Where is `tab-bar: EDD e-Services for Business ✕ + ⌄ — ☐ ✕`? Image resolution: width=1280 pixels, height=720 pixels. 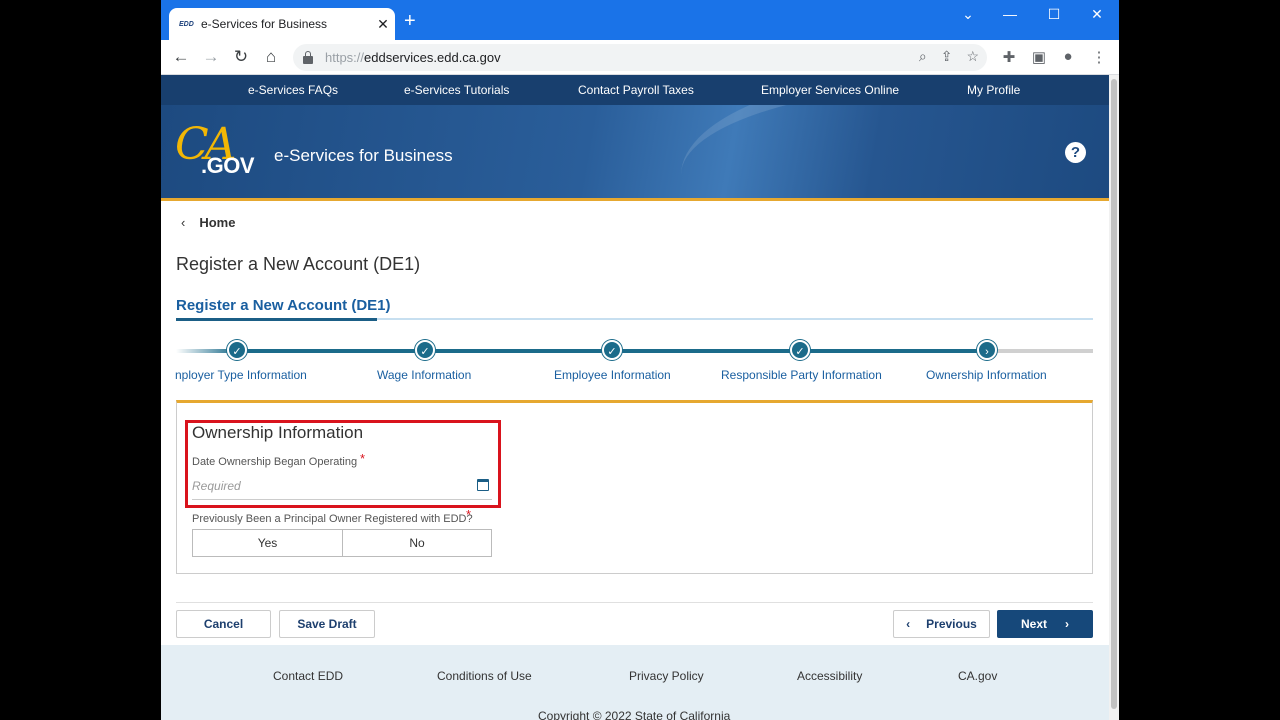 tab-bar: EDD e-Services for Business ✕ + ⌄ — ☐ ✕ is located at coordinates (640, 20).